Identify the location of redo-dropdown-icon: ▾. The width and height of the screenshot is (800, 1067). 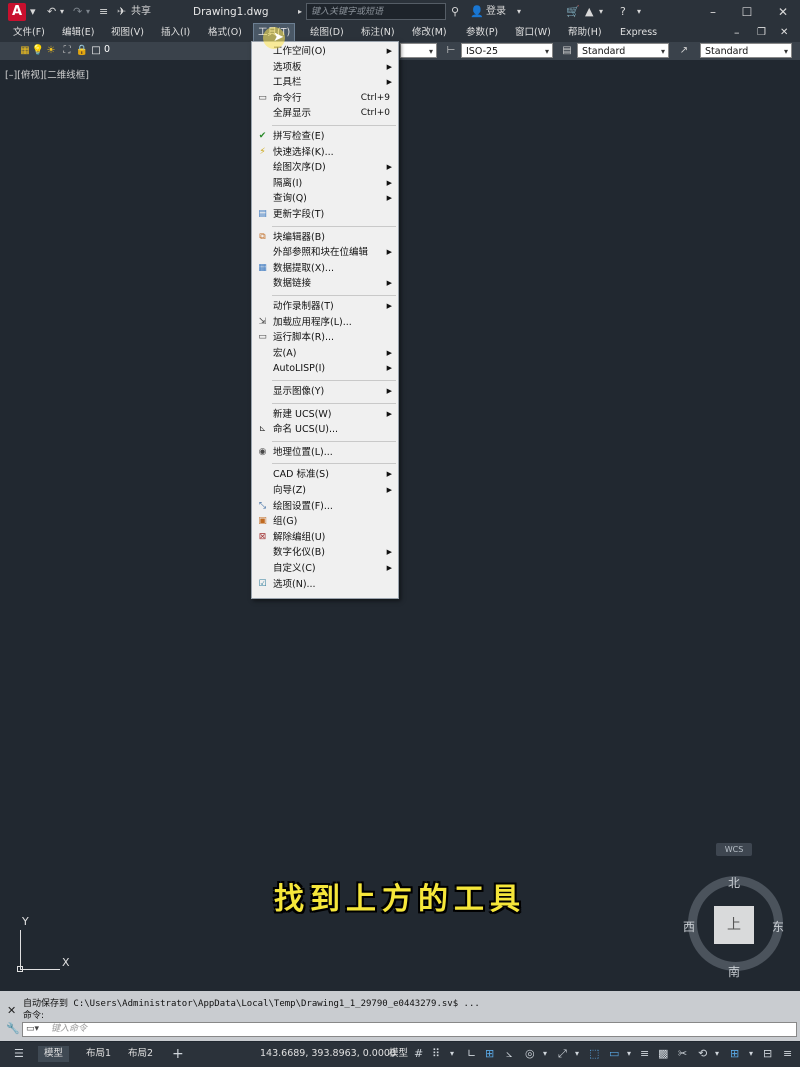
(88, 12).